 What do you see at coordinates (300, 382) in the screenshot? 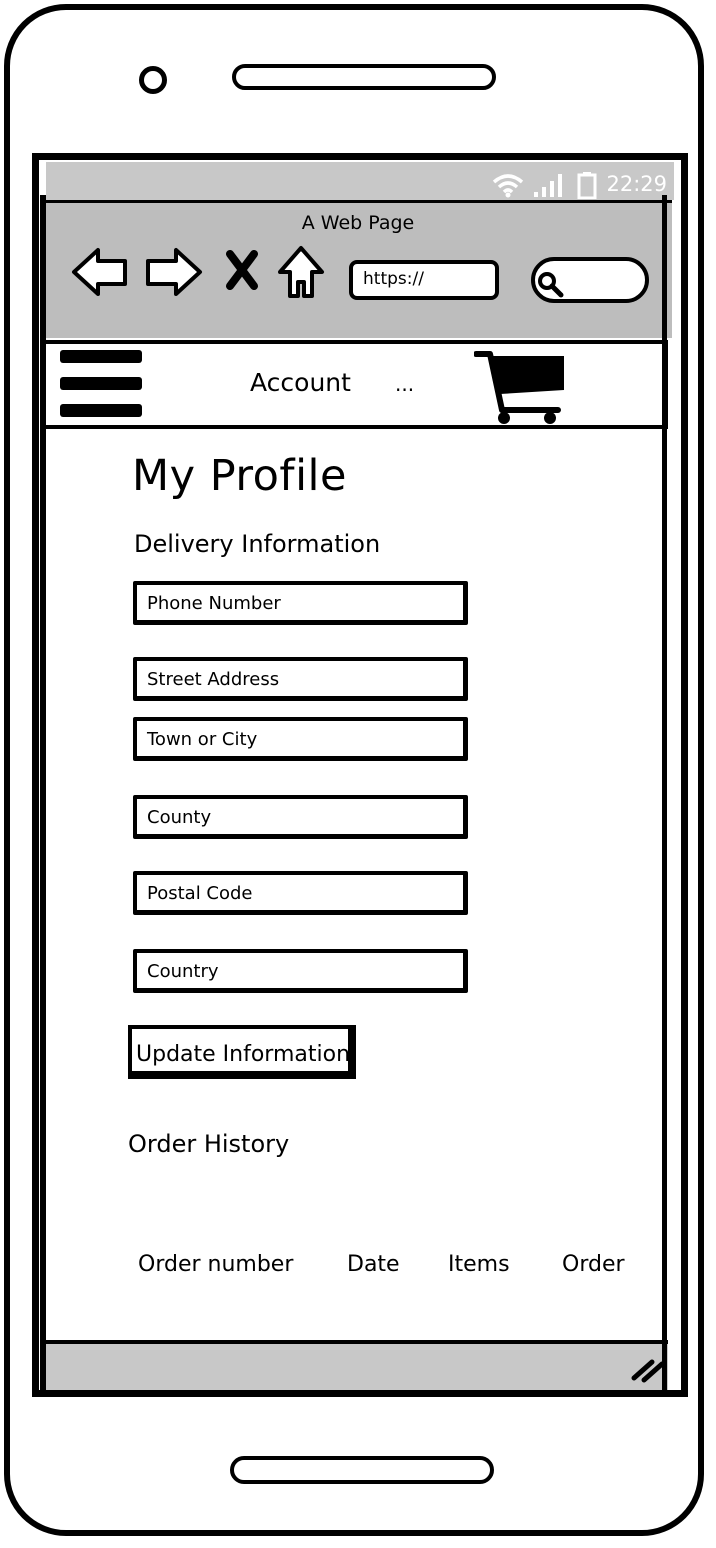
I see `header-title: Account` at bounding box center [300, 382].